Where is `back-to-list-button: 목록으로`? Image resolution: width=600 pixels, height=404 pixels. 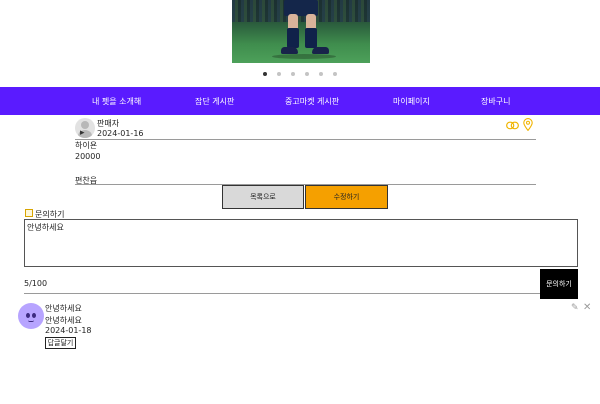
back-to-list-button: 목록으로 is located at coordinates (263, 197).